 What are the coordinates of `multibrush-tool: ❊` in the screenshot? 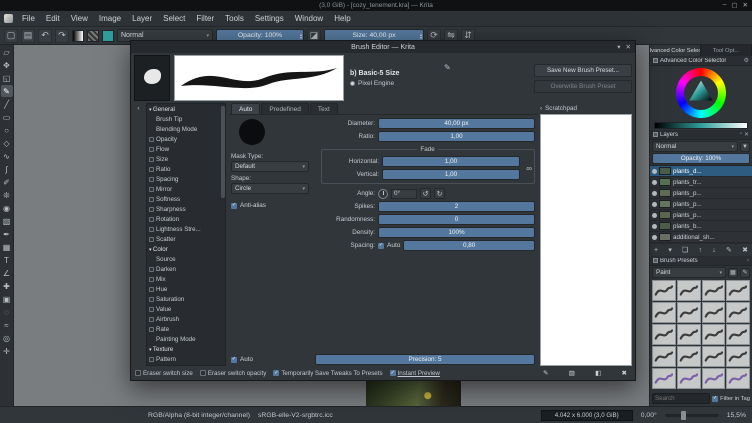 It's located at (7, 195).